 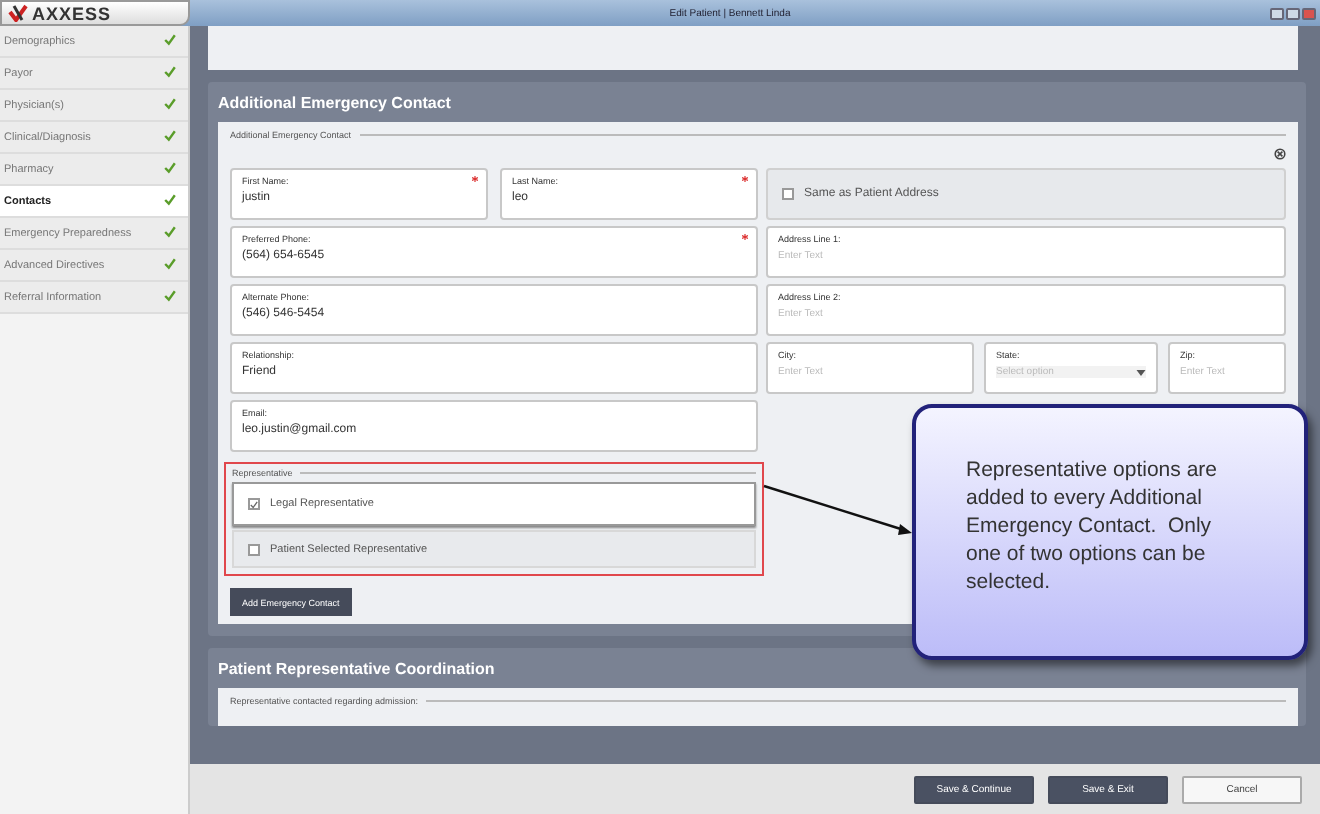 What do you see at coordinates (1110, 532) in the screenshot?
I see `callout-note: Representative options are added to every Additional Emergency Contact. Only one of two options can be selected.` at bounding box center [1110, 532].